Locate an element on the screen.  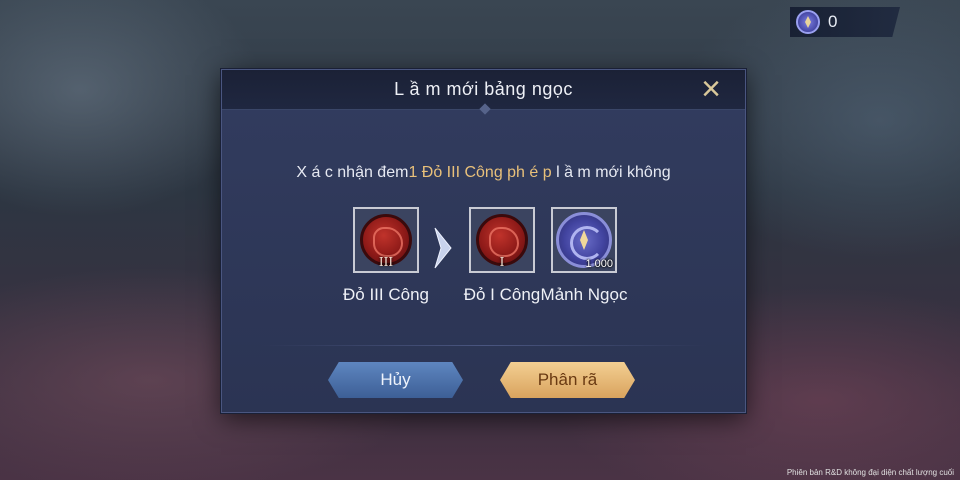
divider is located at coordinates (484, 345).